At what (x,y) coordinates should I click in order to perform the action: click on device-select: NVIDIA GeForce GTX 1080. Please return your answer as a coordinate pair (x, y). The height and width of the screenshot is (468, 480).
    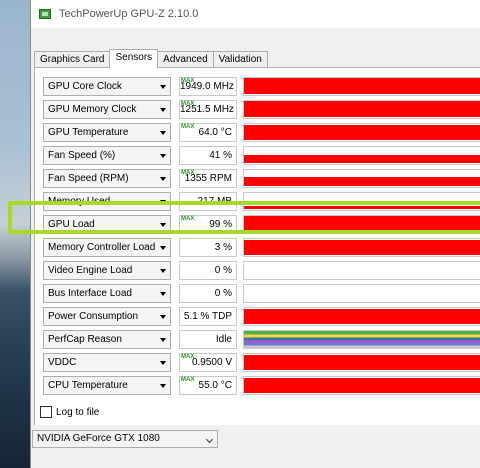
    Looking at the image, I should click on (125, 439).